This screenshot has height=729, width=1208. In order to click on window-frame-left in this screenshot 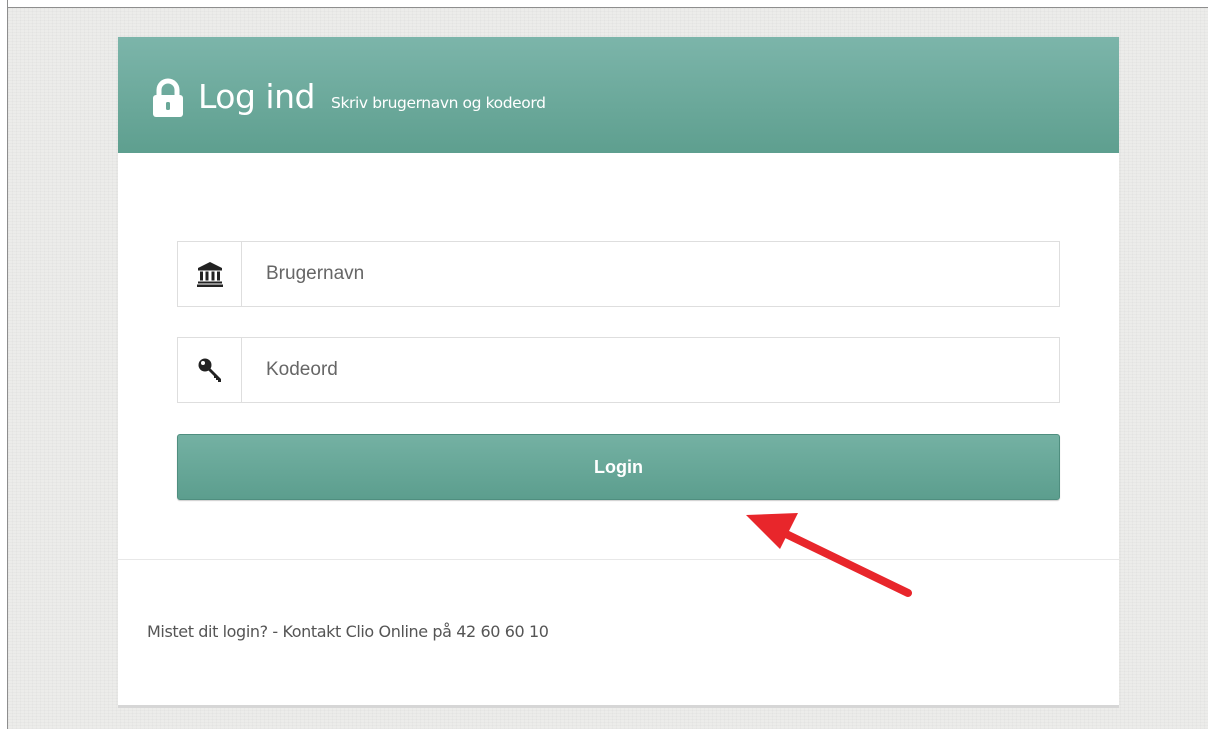, I will do `click(4, 364)`.